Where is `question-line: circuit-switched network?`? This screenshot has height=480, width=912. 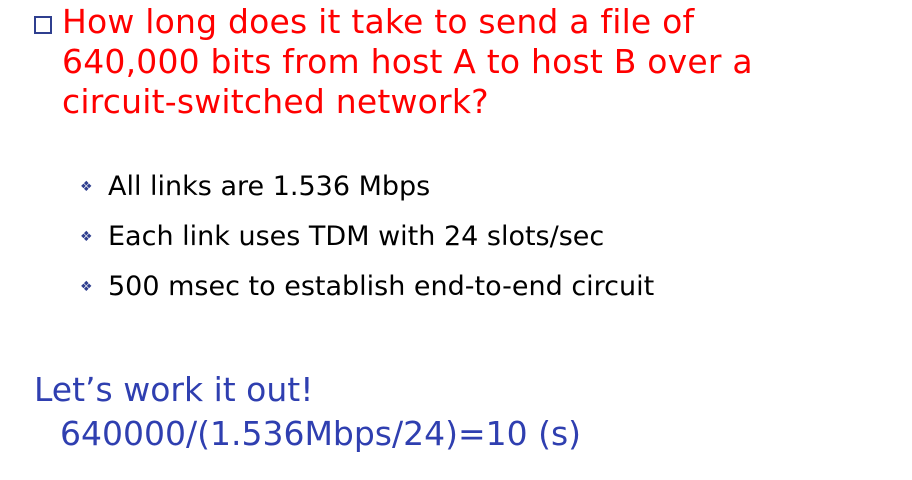
question-line: circuit-switched network? is located at coordinates (275, 101).